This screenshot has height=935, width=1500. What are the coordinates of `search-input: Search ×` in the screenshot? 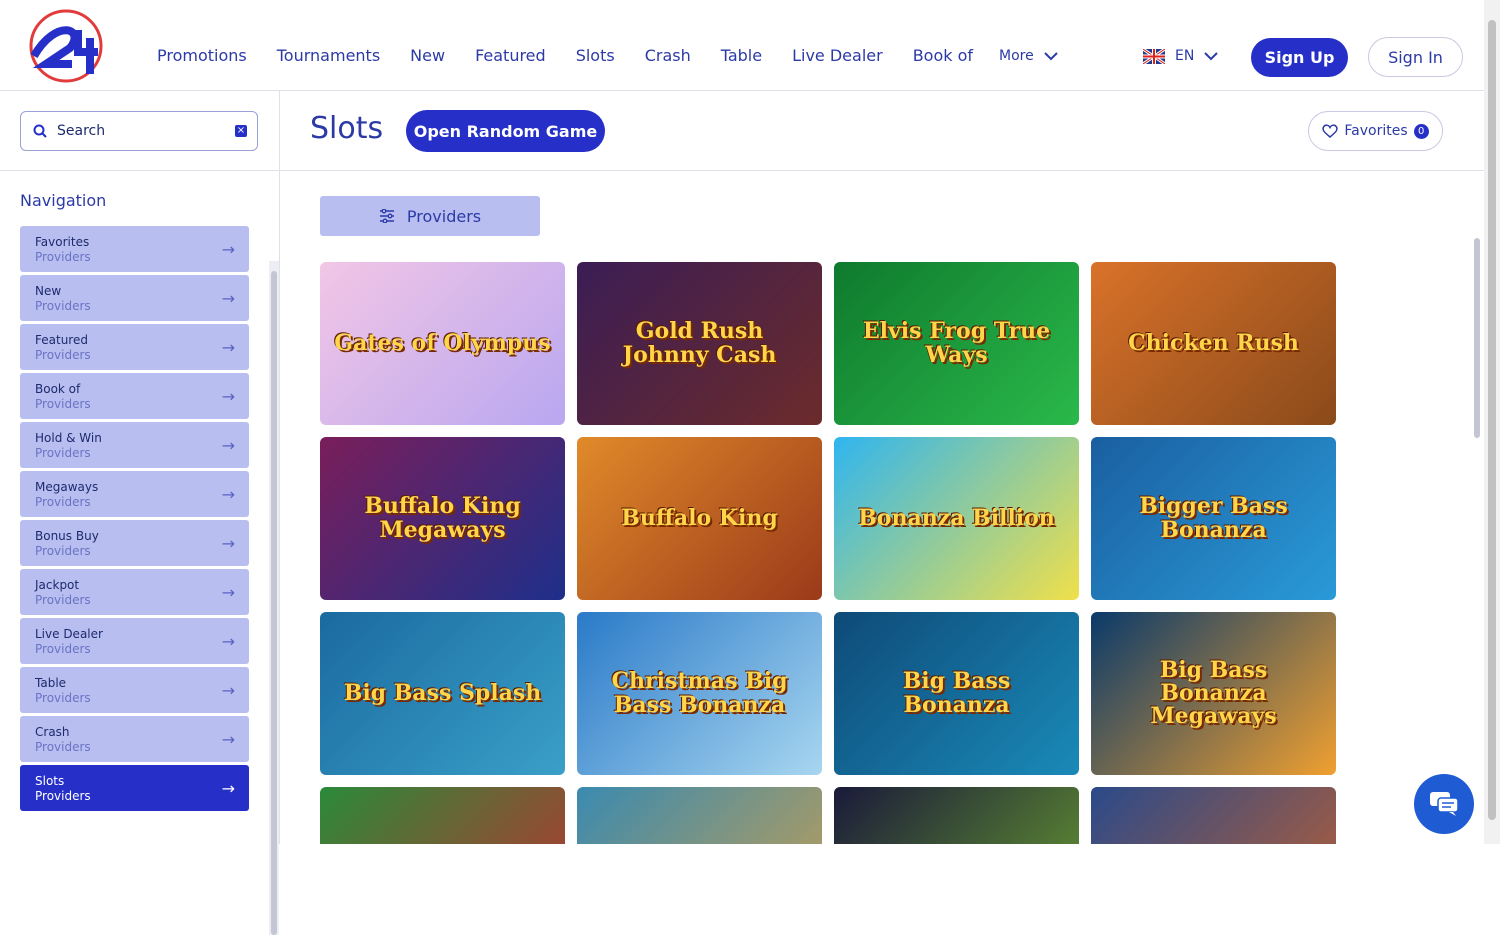 It's located at (139, 131).